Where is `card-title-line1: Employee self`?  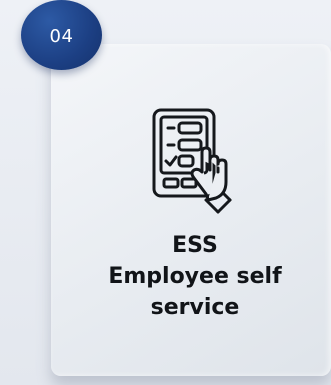 card-title-line1: Employee self is located at coordinates (195, 276).